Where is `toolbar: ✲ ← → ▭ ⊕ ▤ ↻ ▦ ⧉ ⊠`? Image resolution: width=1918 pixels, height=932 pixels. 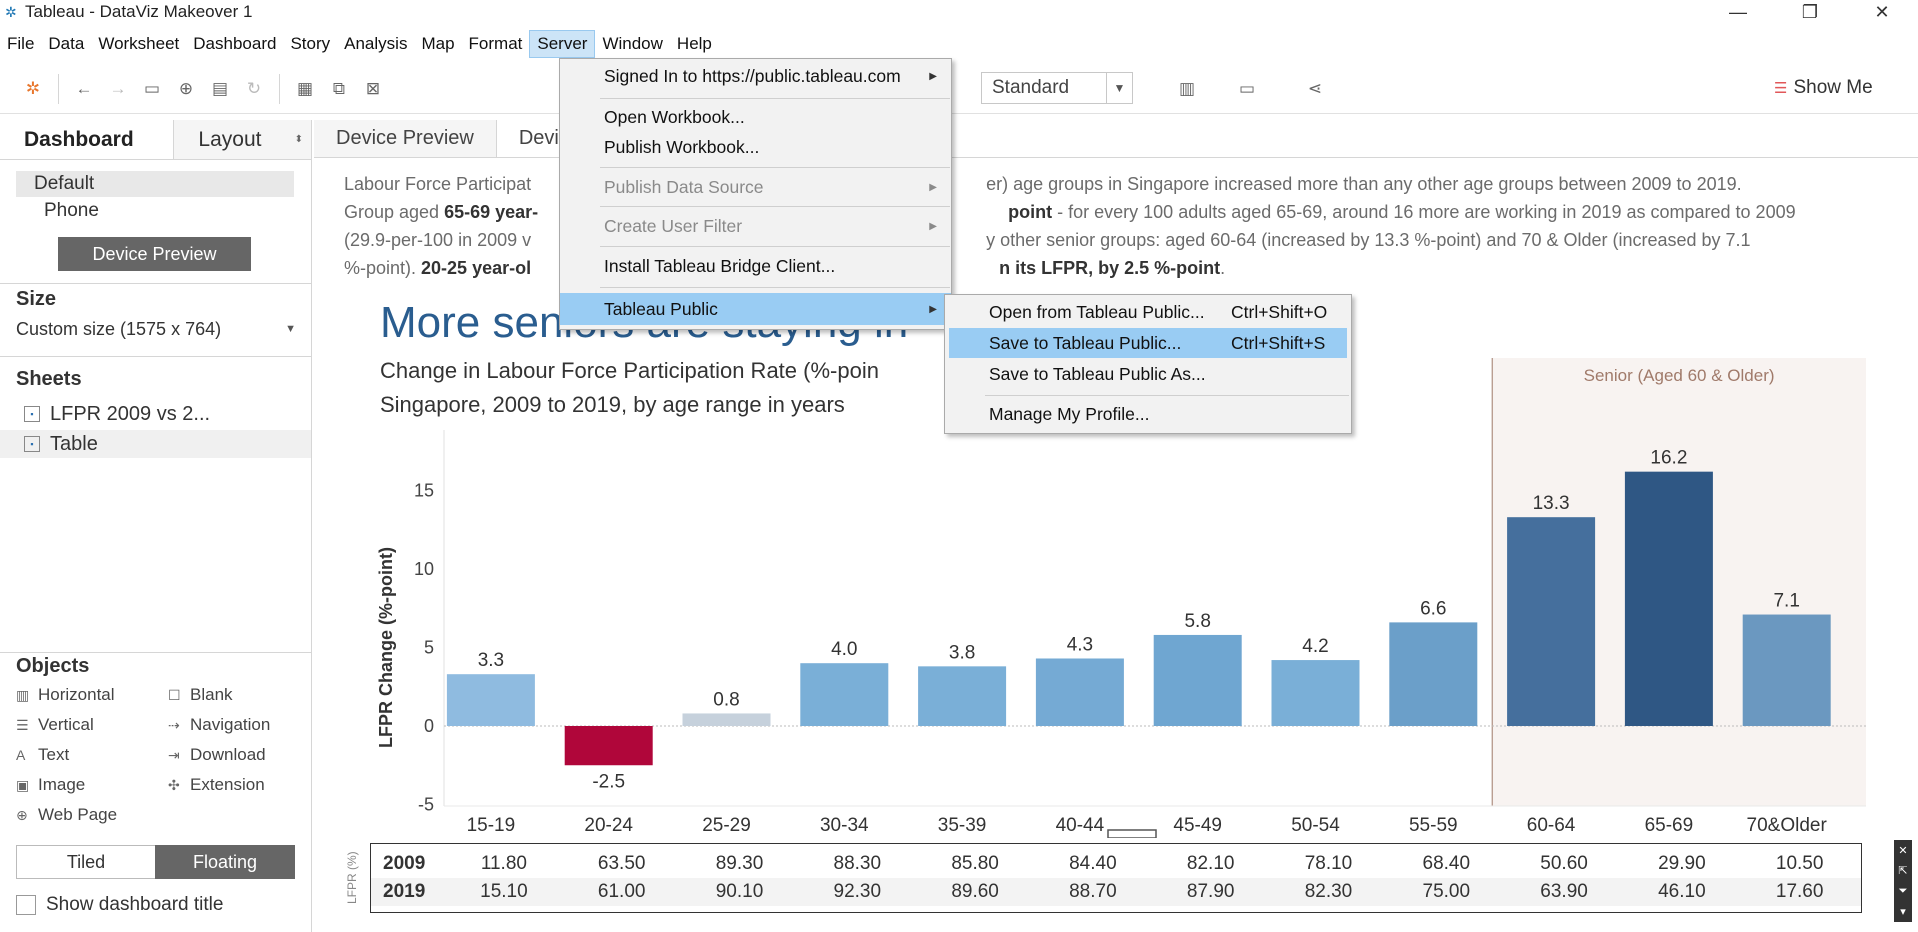
toolbar: ✲ ← → ▭ ⊕ ▤ ↻ ▦ ⧉ ⊠ is located at coordinates (959, 89).